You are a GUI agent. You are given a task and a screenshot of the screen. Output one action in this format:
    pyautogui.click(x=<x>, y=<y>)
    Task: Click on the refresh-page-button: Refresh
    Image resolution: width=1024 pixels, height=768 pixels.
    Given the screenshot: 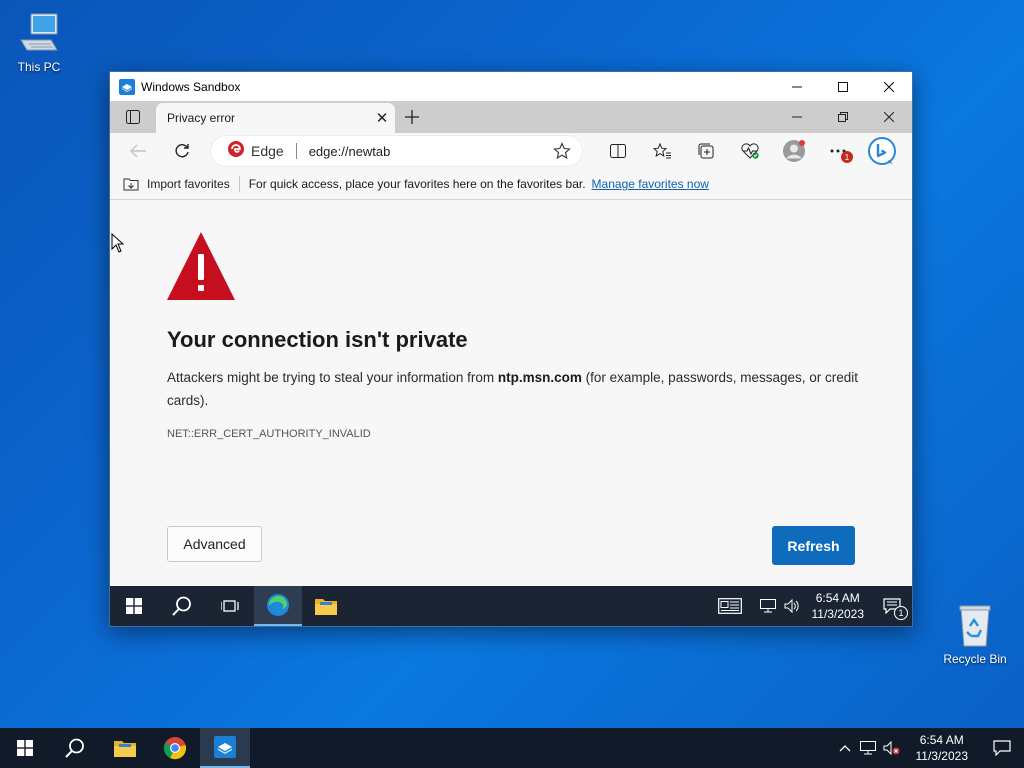 What is the action you would take?
    pyautogui.click(x=813, y=545)
    